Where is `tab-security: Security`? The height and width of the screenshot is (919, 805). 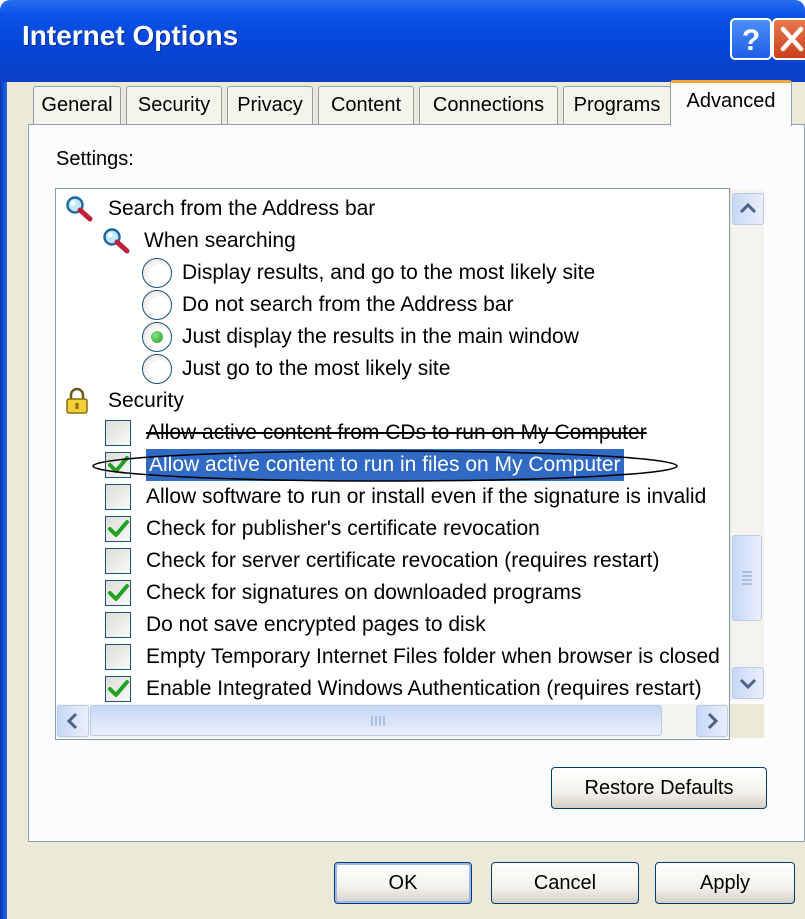 tab-security: Security is located at coordinates (174, 105).